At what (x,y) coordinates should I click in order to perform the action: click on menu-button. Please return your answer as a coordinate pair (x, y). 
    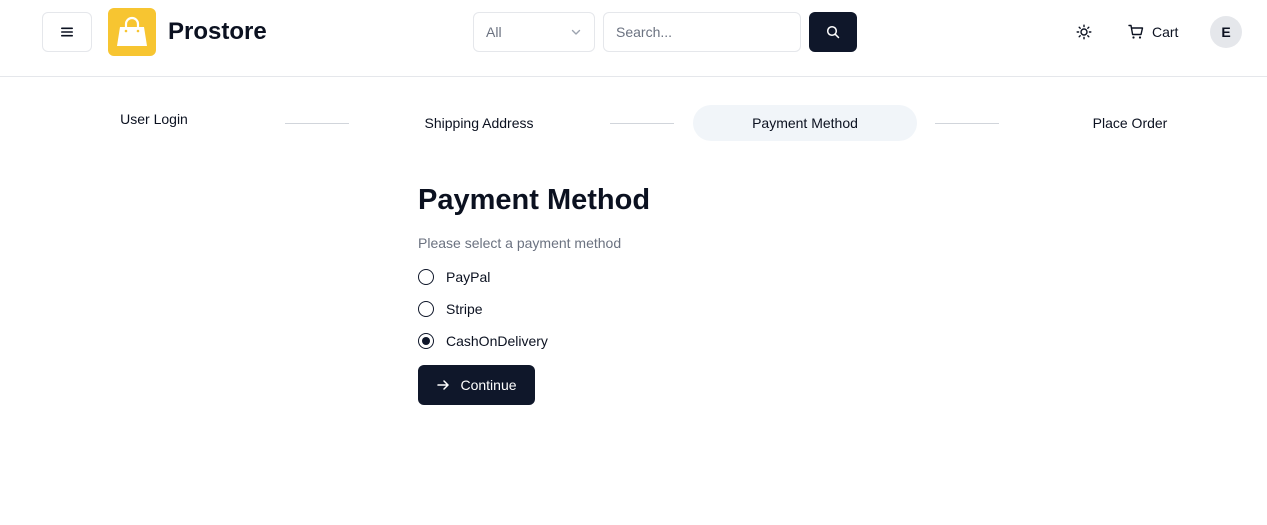
    Looking at the image, I should click on (67, 32).